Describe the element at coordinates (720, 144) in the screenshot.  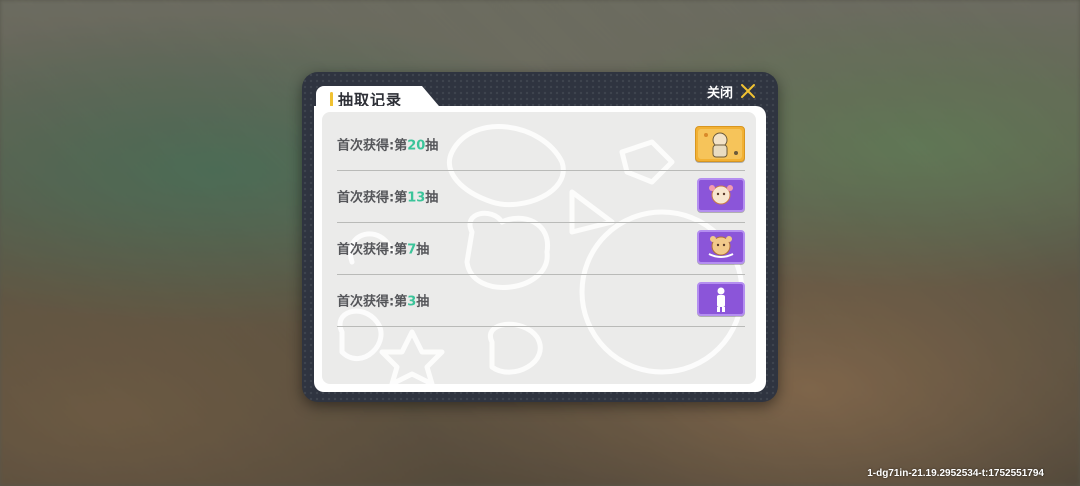
I see `reward-character-card-icon` at that location.